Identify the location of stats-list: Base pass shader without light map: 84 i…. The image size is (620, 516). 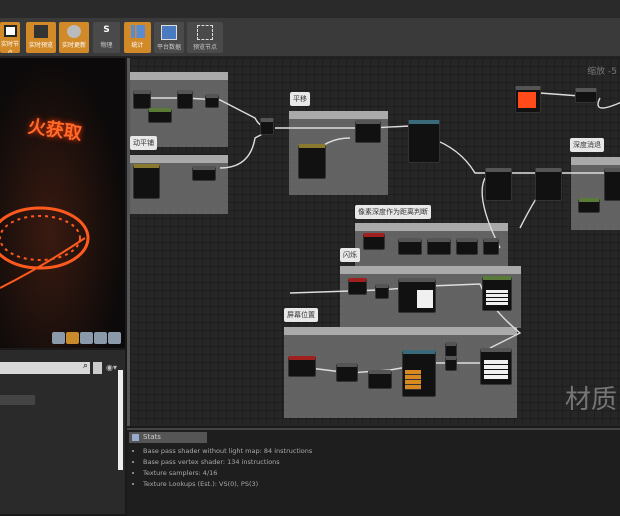
(222, 468).